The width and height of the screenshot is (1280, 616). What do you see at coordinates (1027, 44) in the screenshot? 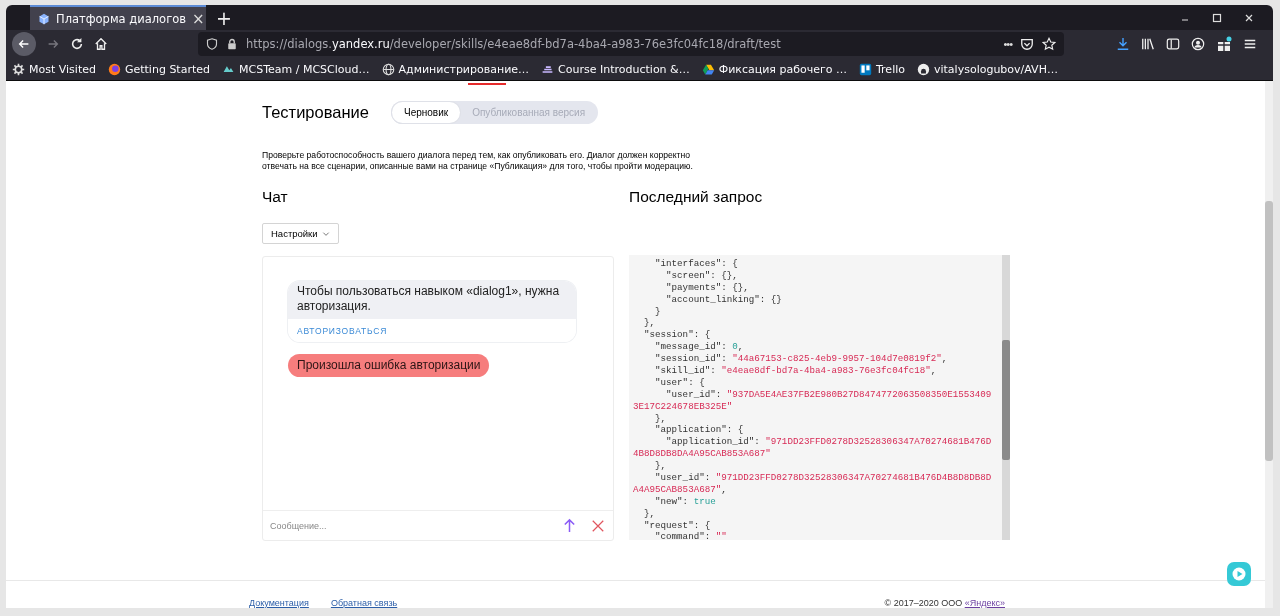
I see `pocket-icon` at bounding box center [1027, 44].